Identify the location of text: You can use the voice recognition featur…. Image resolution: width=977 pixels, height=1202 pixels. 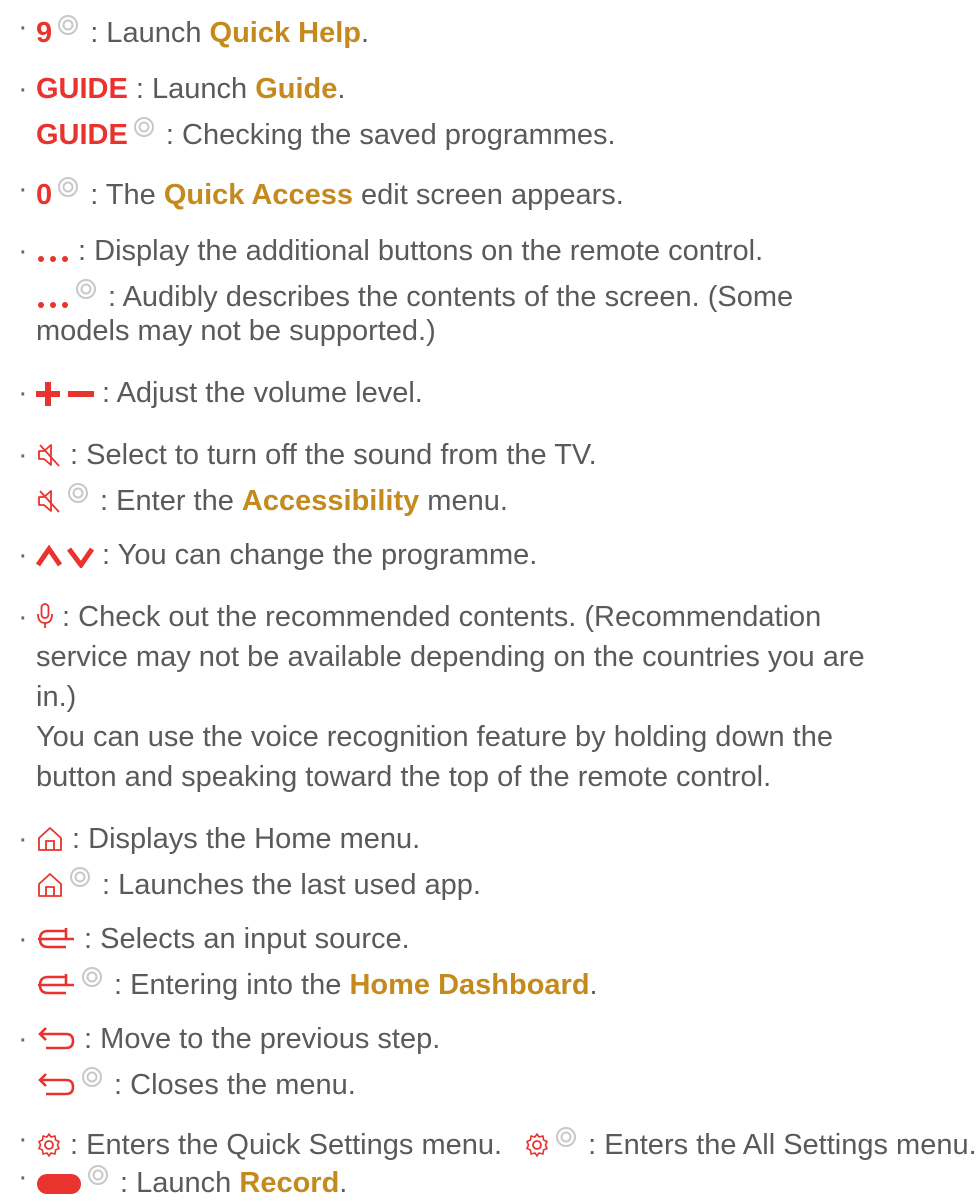
(434, 737).